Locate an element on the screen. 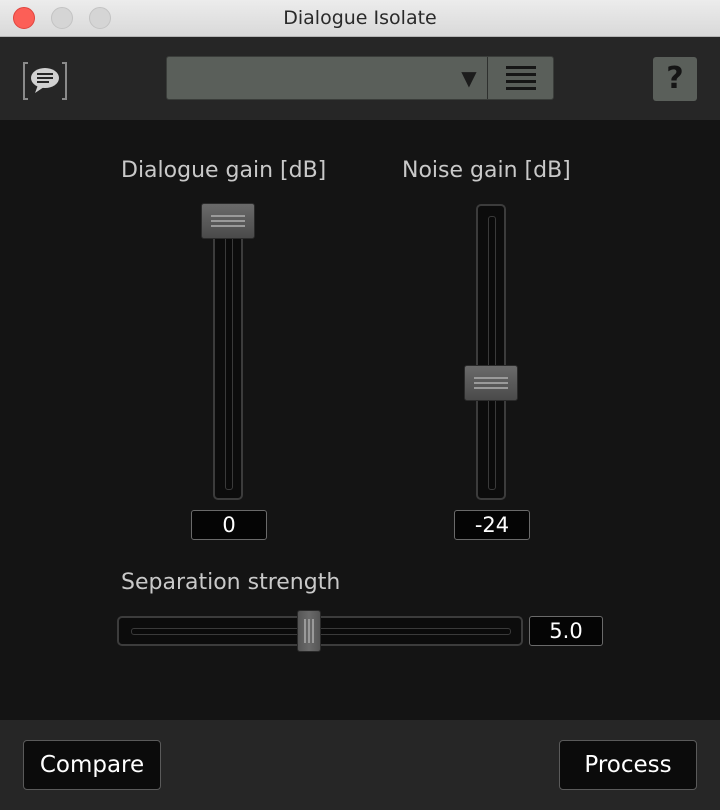 This screenshot has height=810, width=720. header-toolbar: ▼ ? is located at coordinates (360, 78).